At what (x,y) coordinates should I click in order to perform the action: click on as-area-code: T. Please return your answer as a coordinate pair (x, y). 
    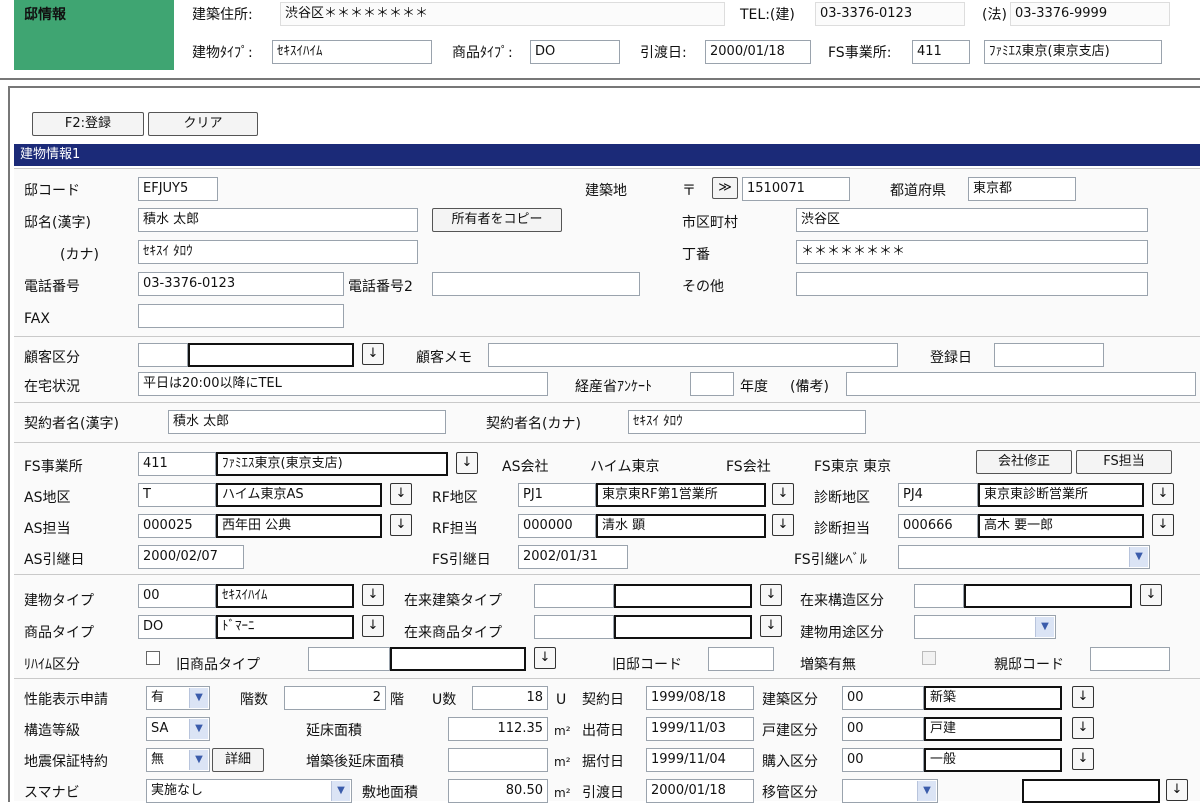
    Looking at the image, I should click on (177, 495).